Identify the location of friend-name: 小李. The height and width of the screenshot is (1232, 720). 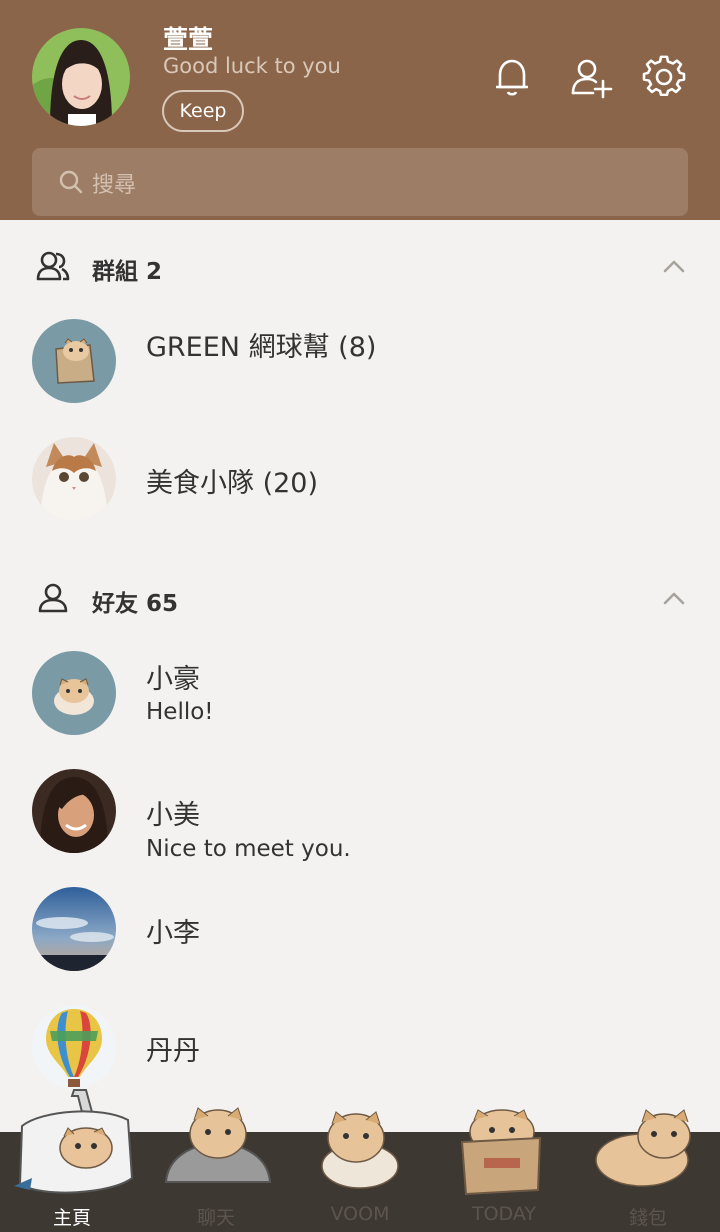
(173, 933).